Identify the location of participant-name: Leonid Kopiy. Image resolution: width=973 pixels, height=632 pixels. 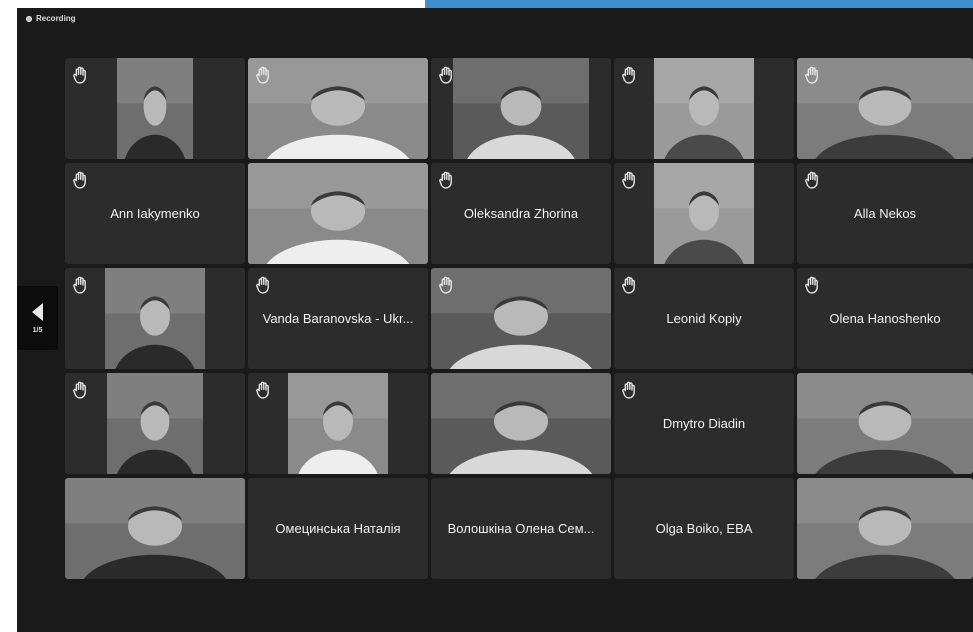
(704, 318).